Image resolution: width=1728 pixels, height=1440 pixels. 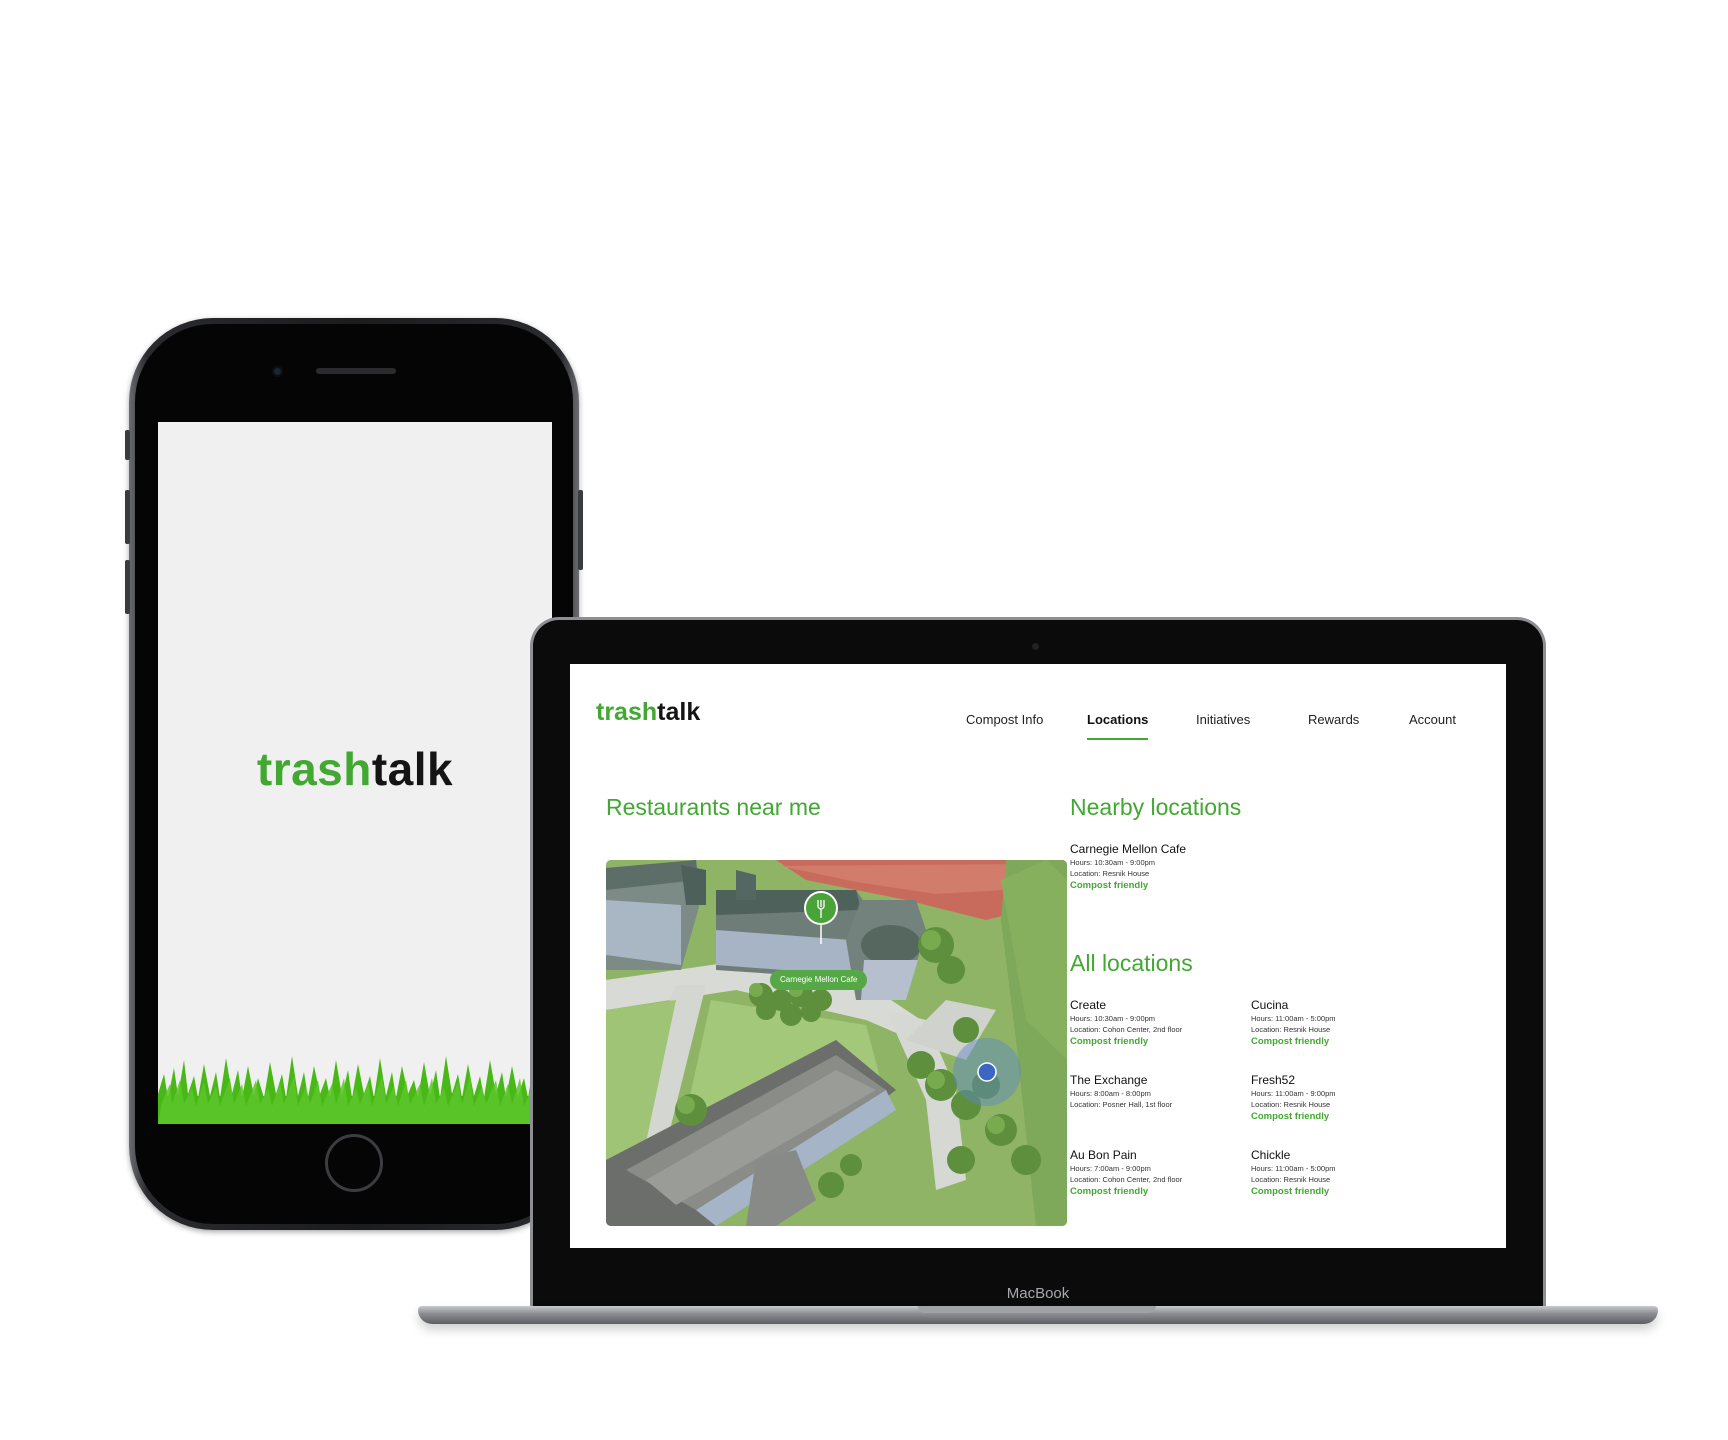 What do you see at coordinates (354, 1163) in the screenshot?
I see `home-button` at bounding box center [354, 1163].